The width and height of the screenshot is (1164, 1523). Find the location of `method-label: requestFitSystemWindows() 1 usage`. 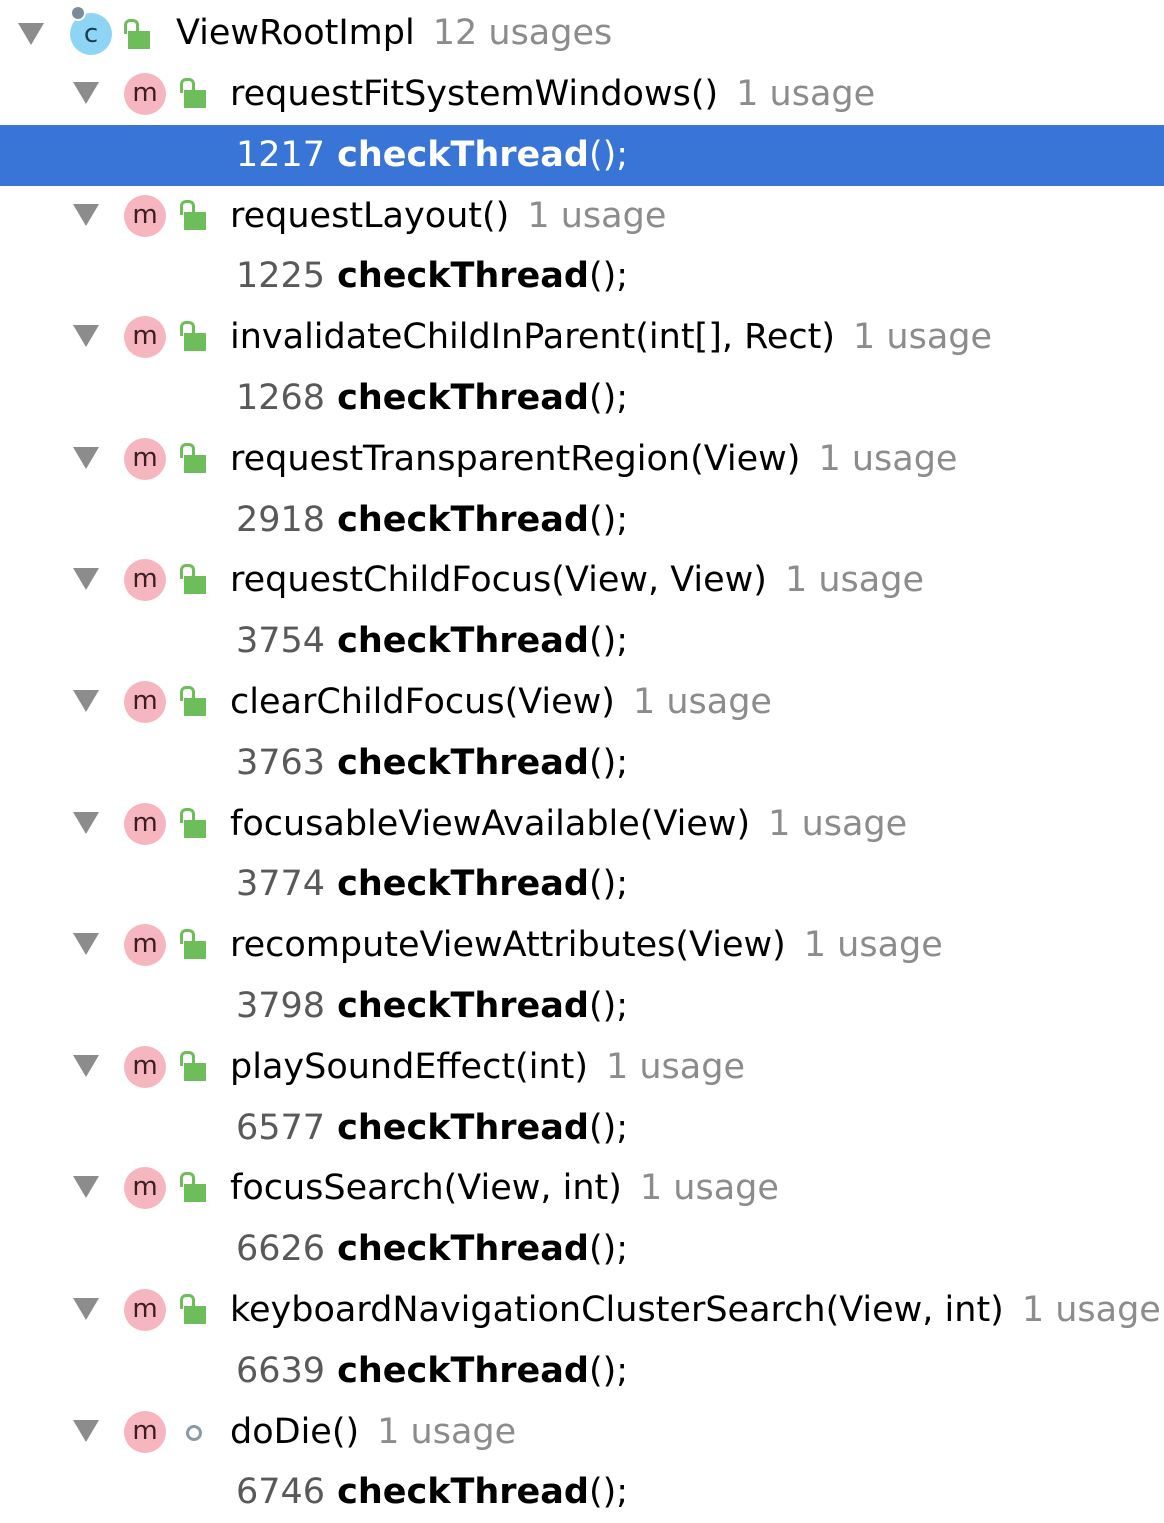

method-label: requestFitSystemWindows() 1 usage is located at coordinates (552, 94).